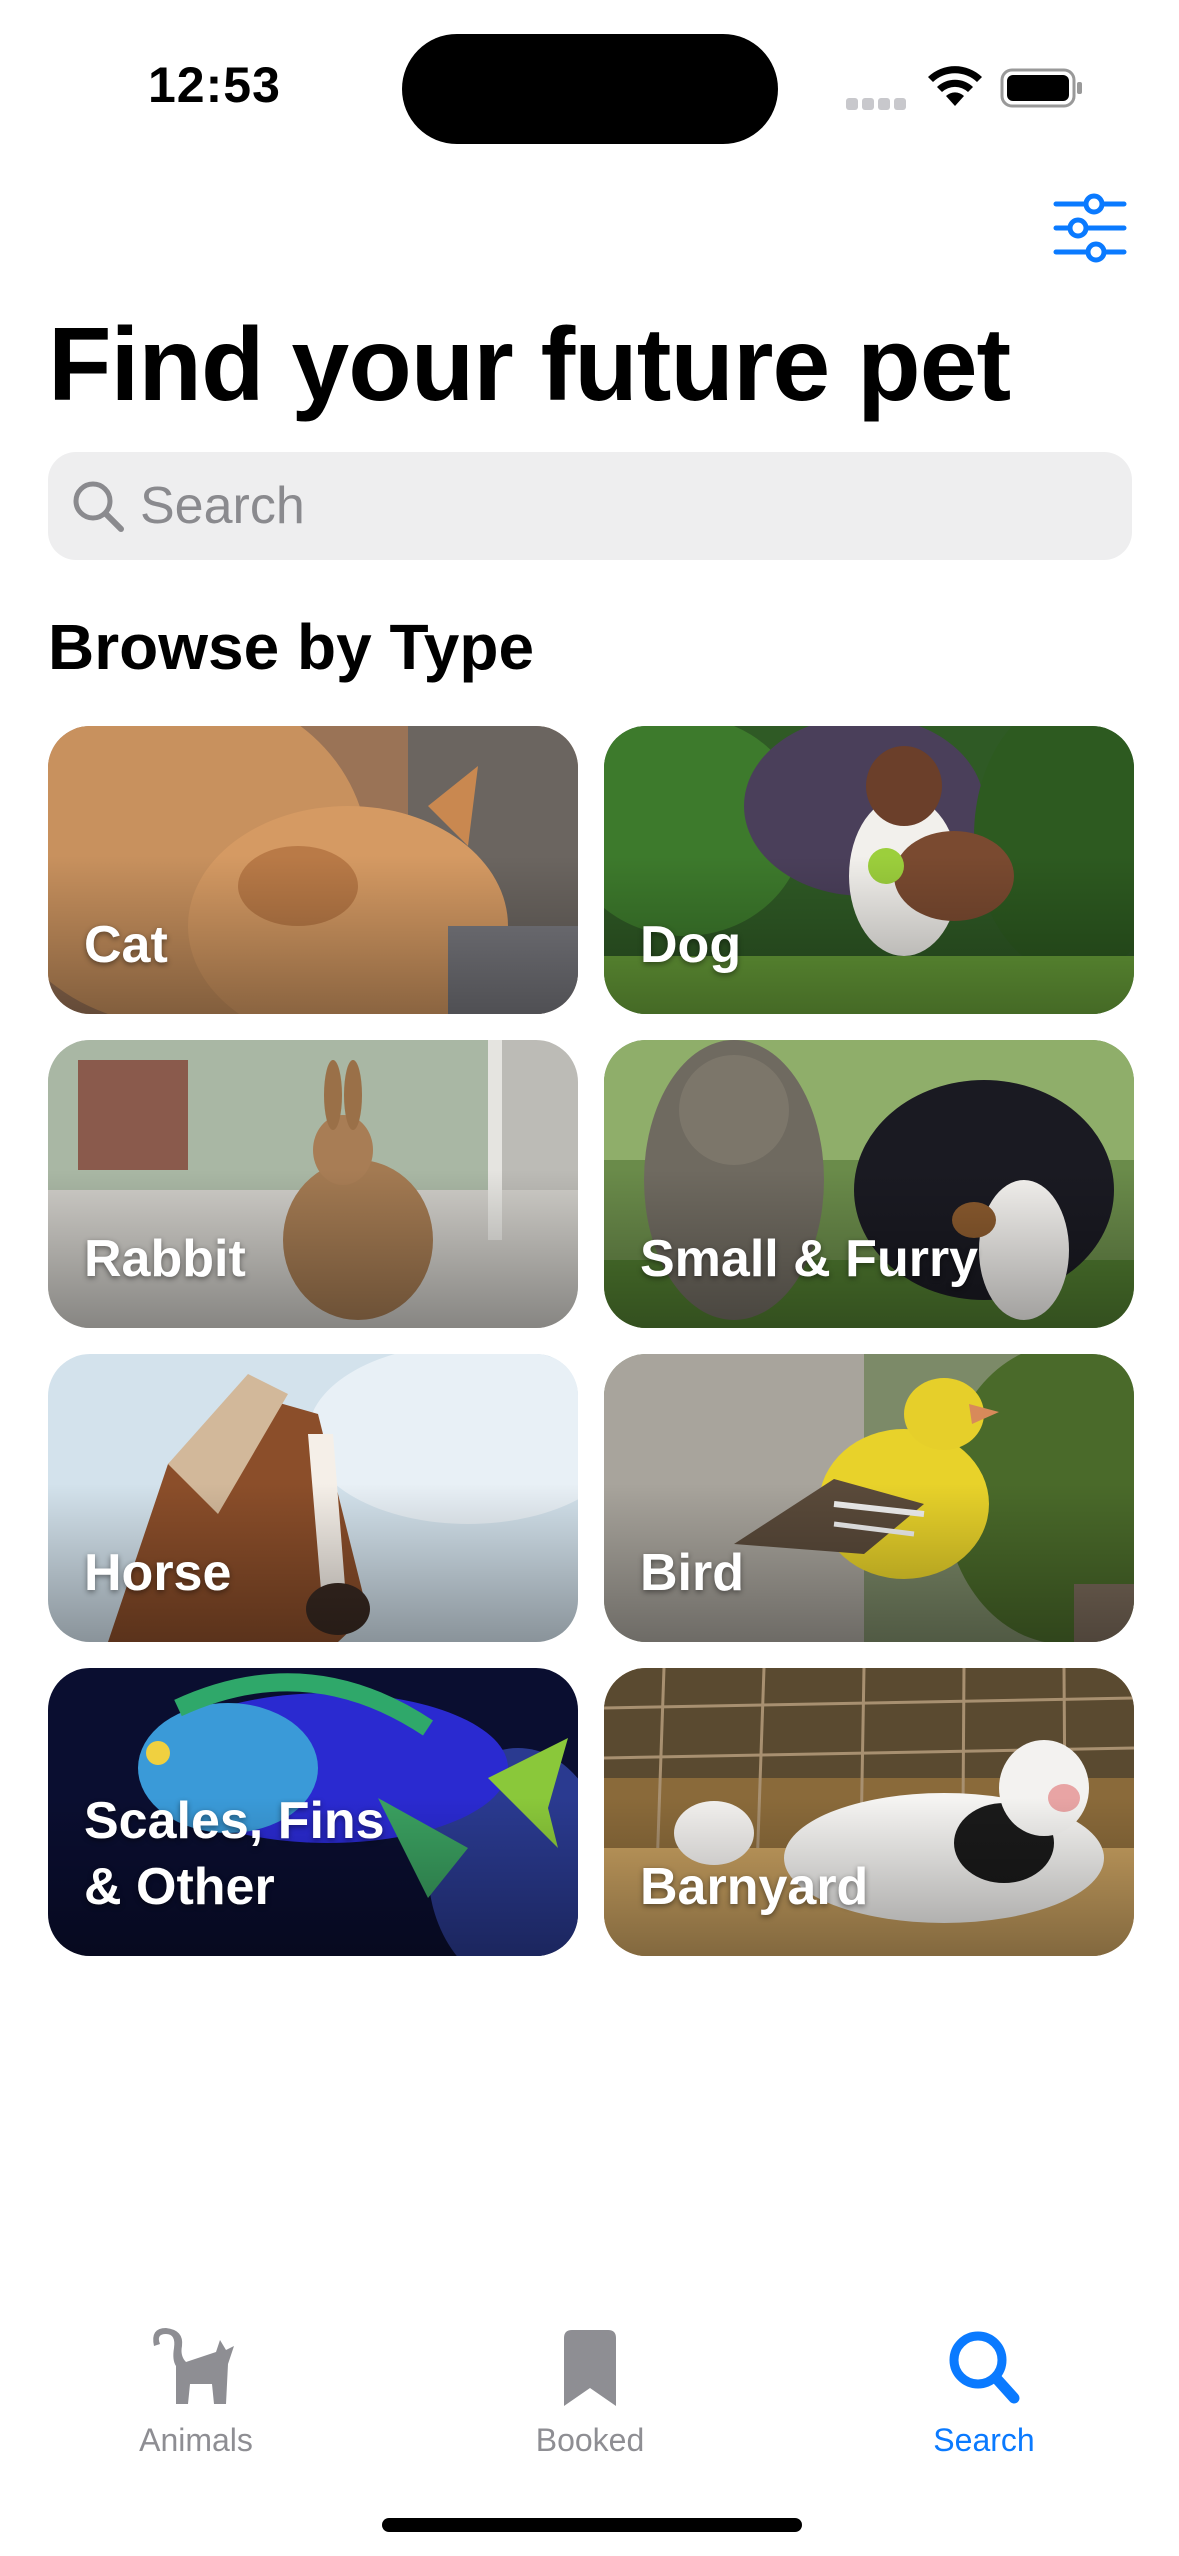 The height and width of the screenshot is (2556, 1179). I want to click on filter-button, so click(1090, 228).